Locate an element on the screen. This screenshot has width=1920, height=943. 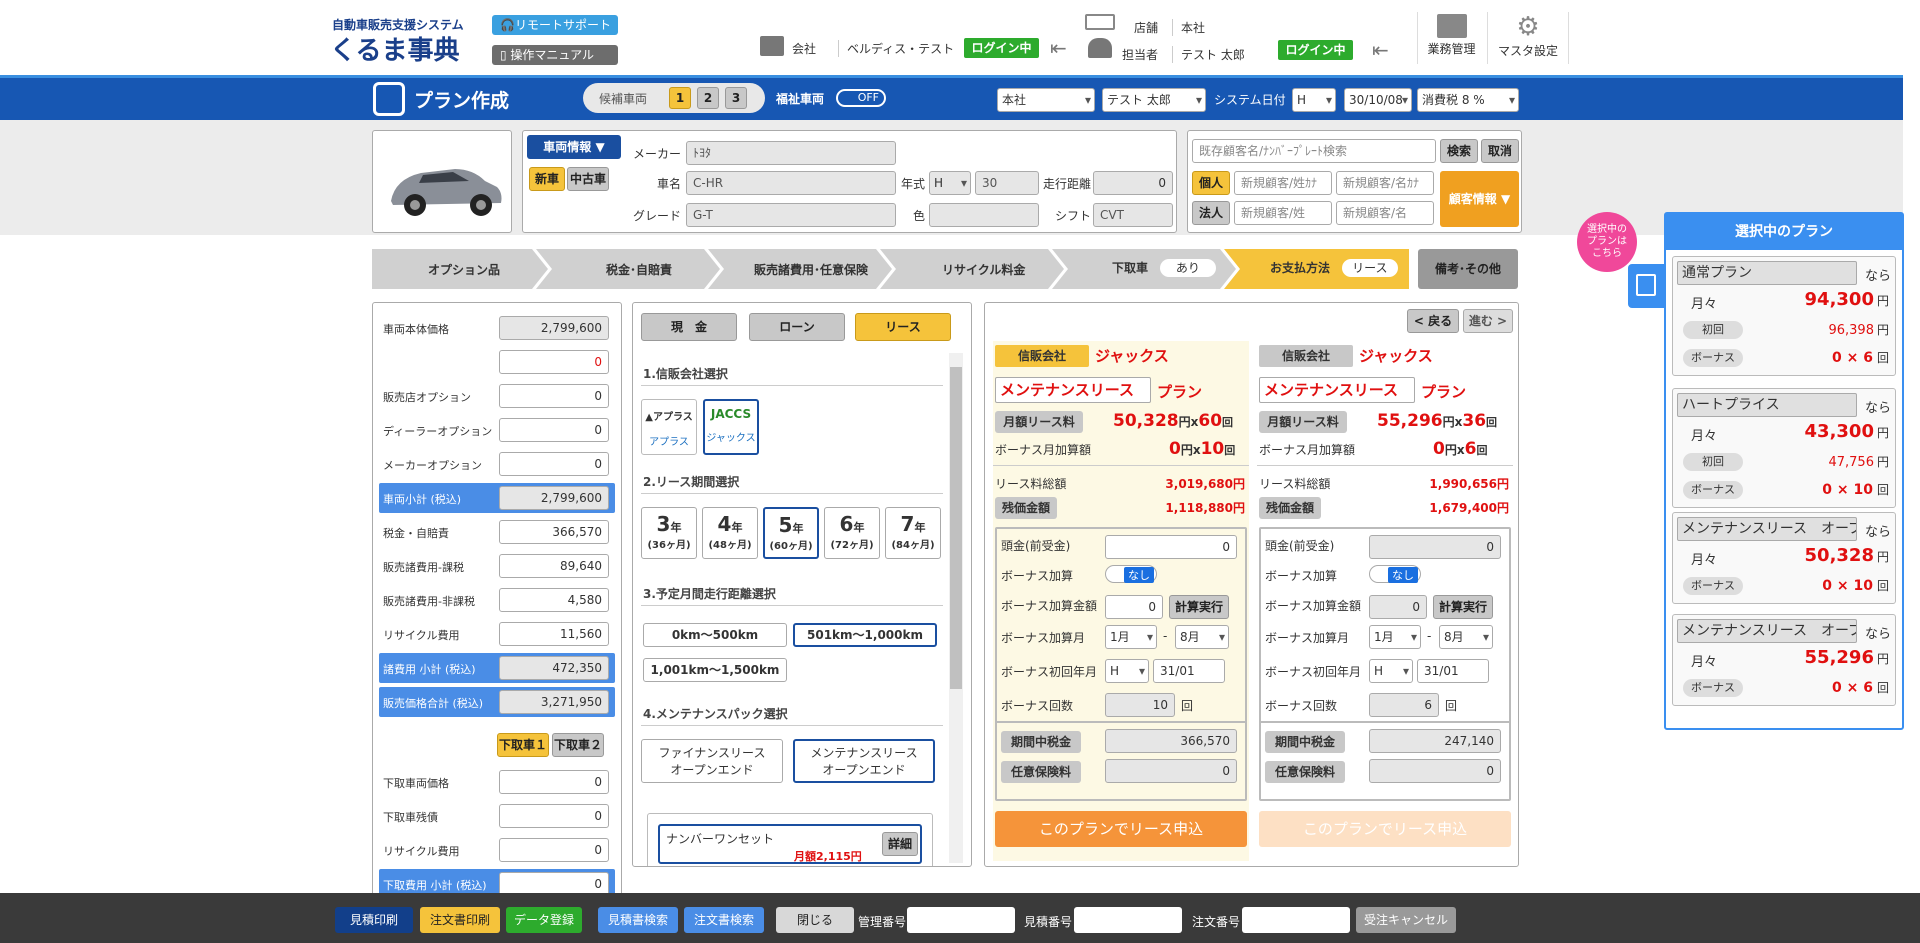
period-option: 6年 (72ヶ月) is located at coordinates (852, 533).